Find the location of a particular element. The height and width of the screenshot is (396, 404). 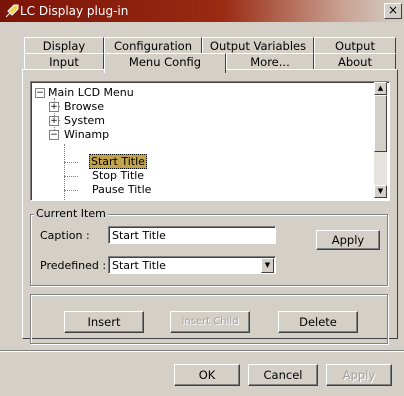

plugin-icon is located at coordinates (12, 11).